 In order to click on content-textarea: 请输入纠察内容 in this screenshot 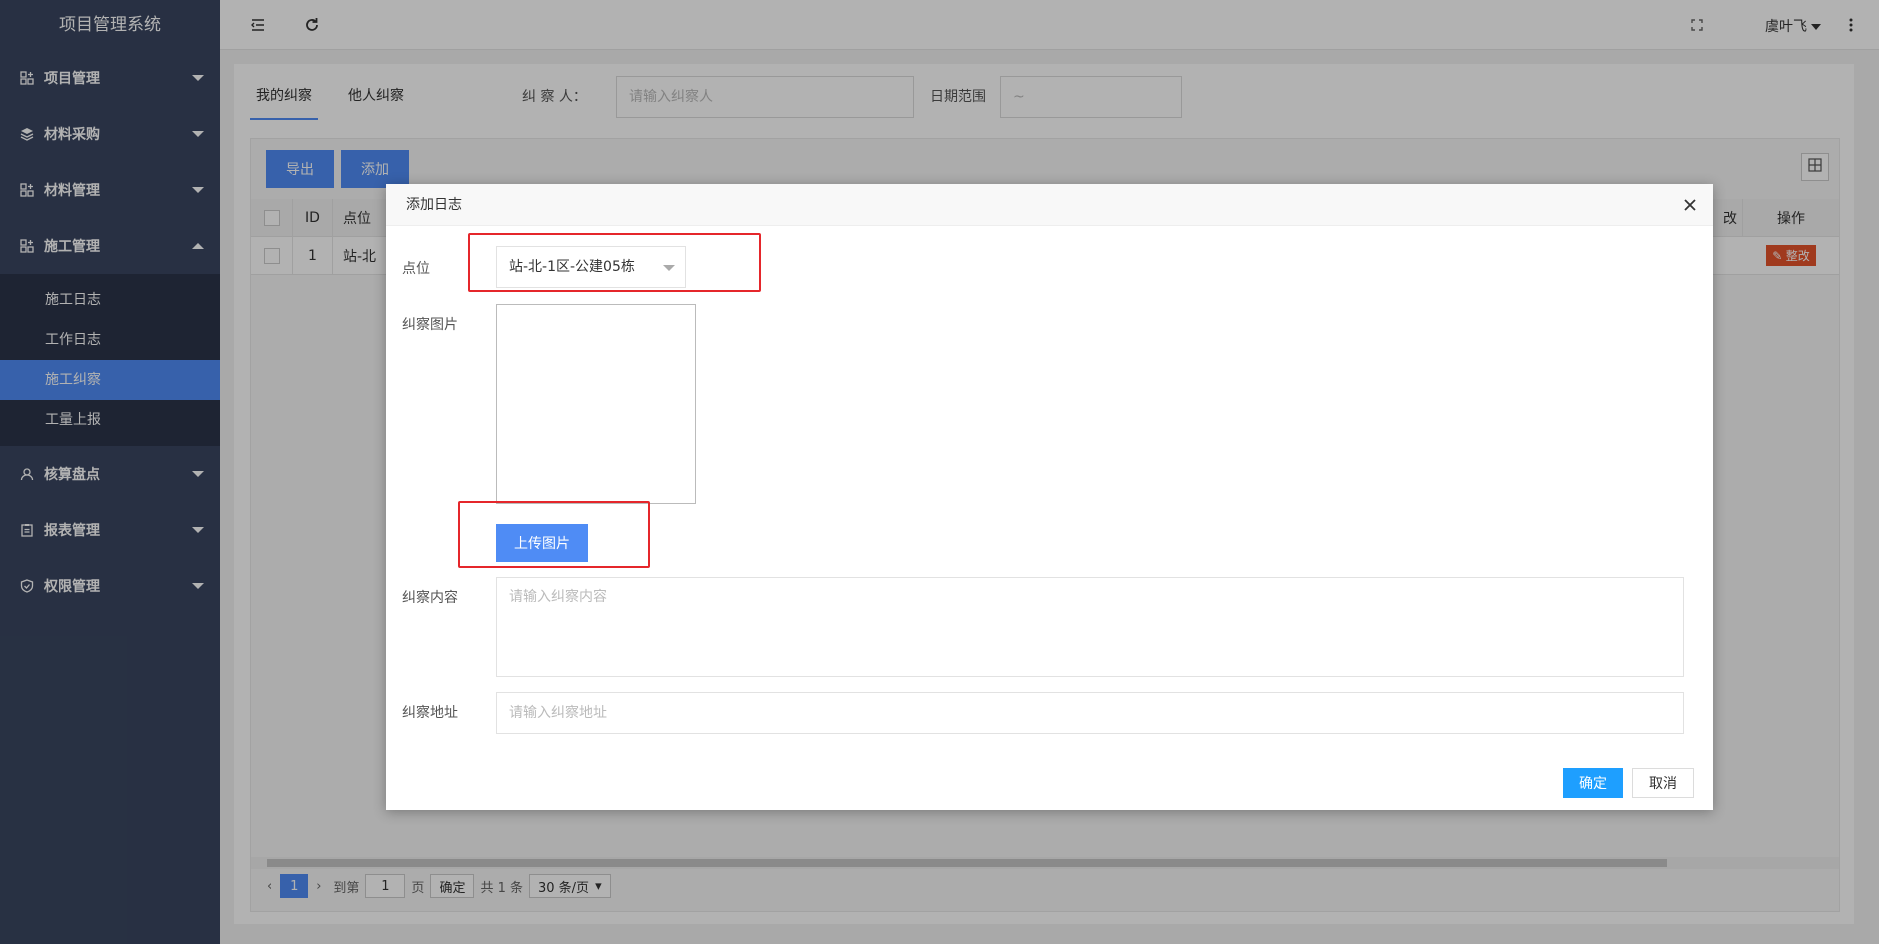, I will do `click(1090, 627)`.